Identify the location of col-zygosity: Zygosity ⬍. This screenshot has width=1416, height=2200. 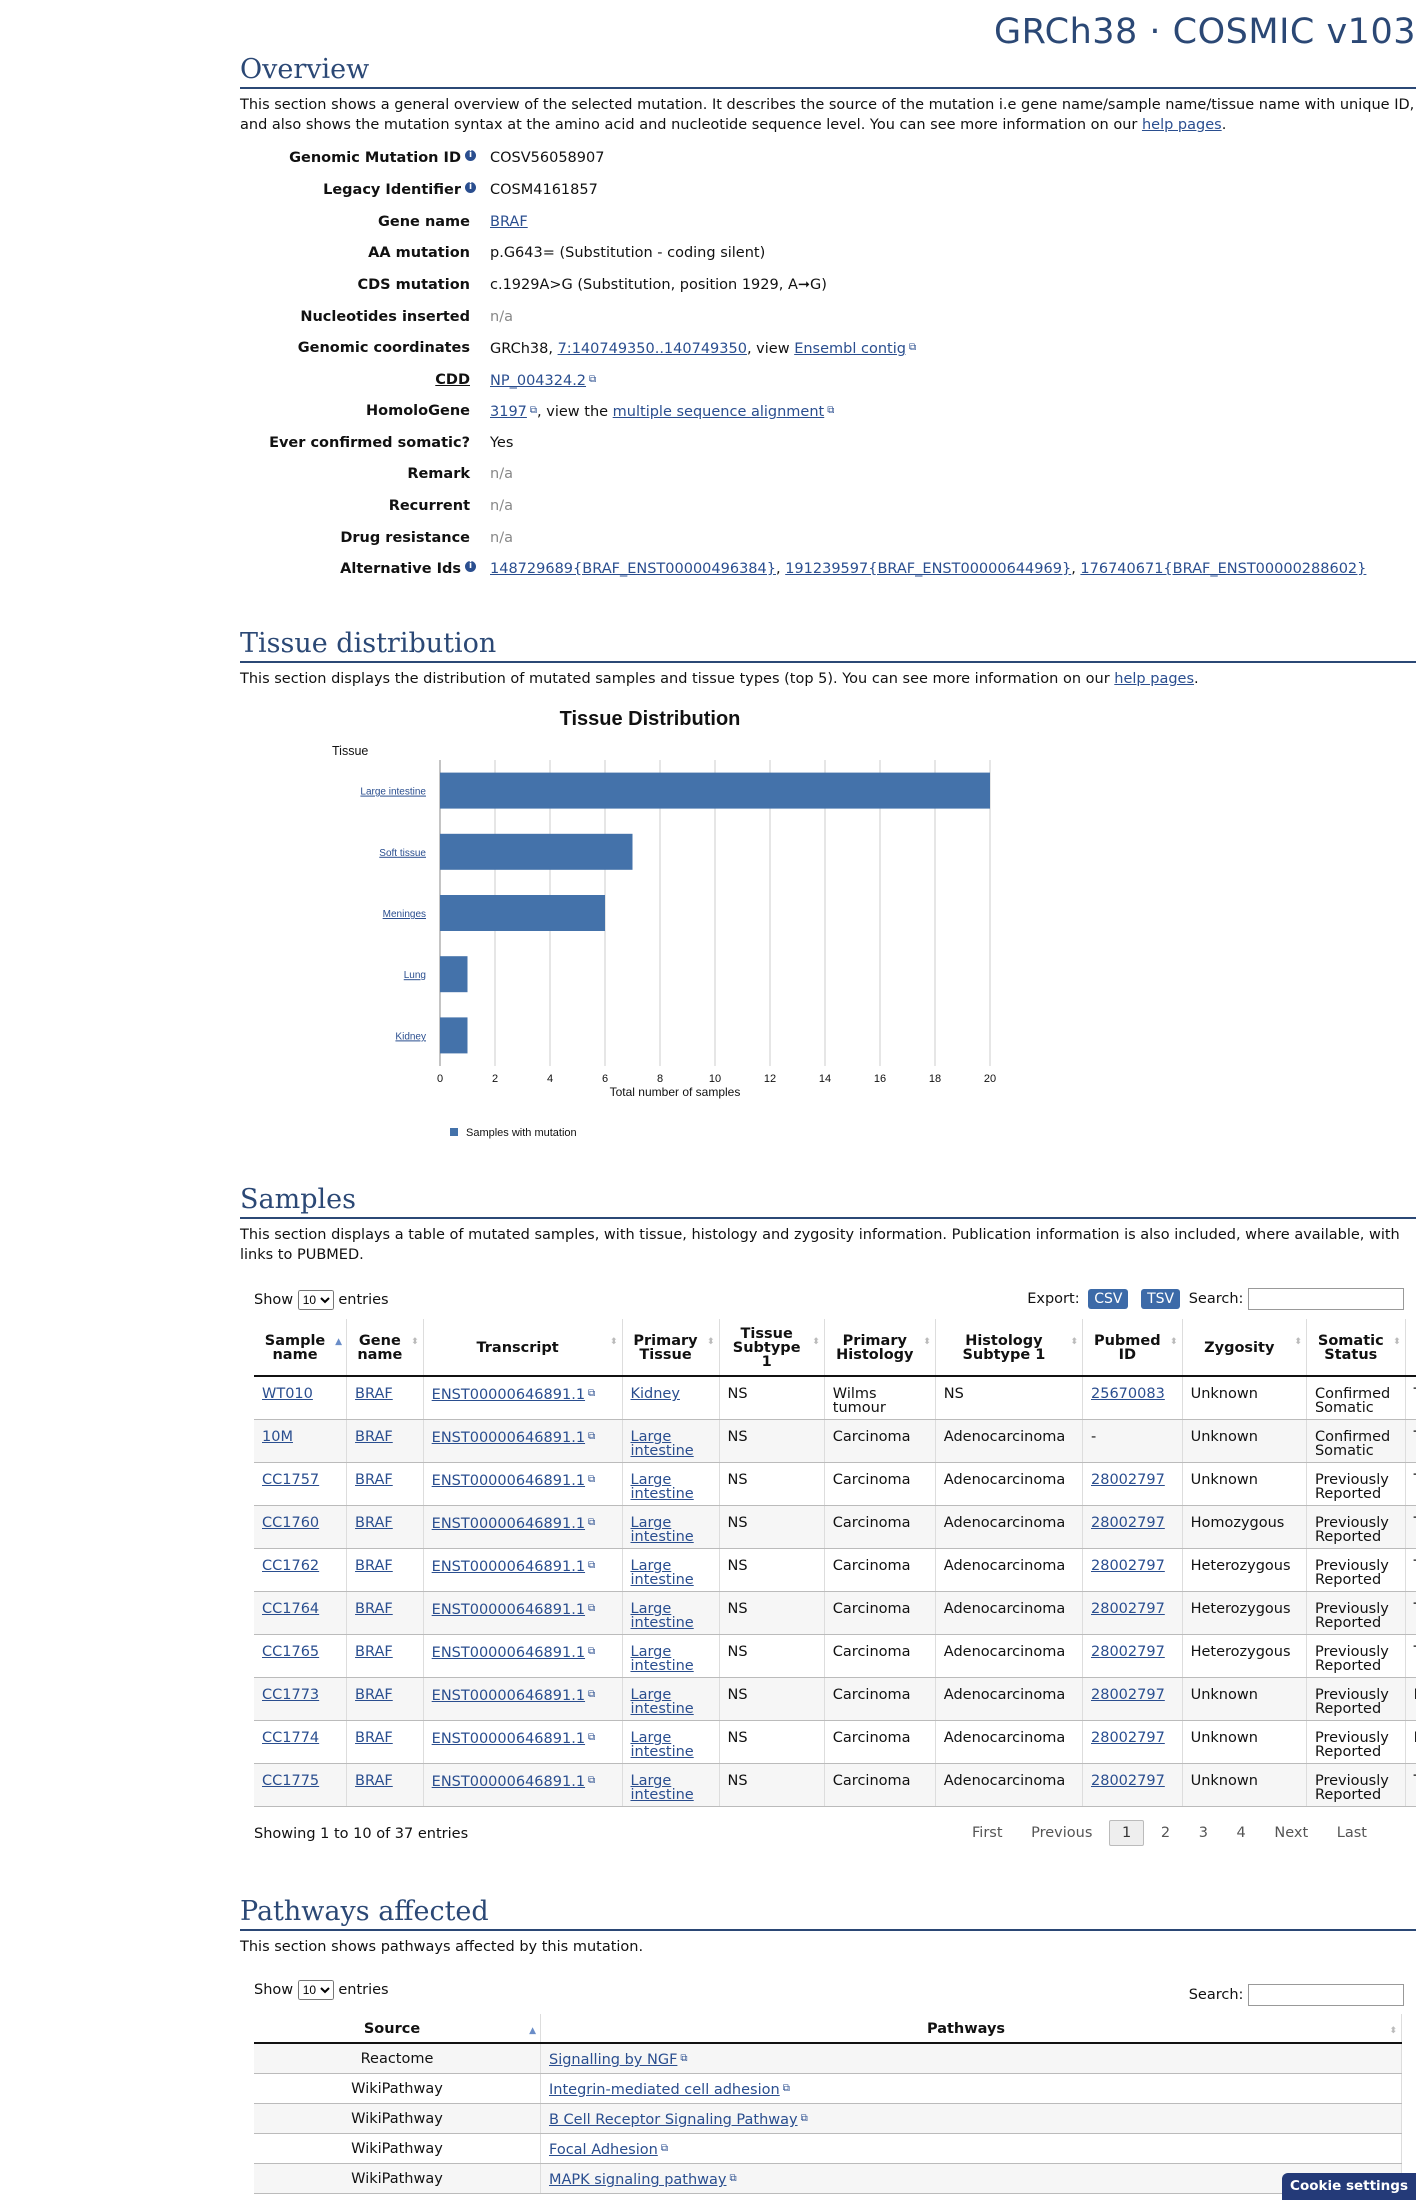
(1244, 1348).